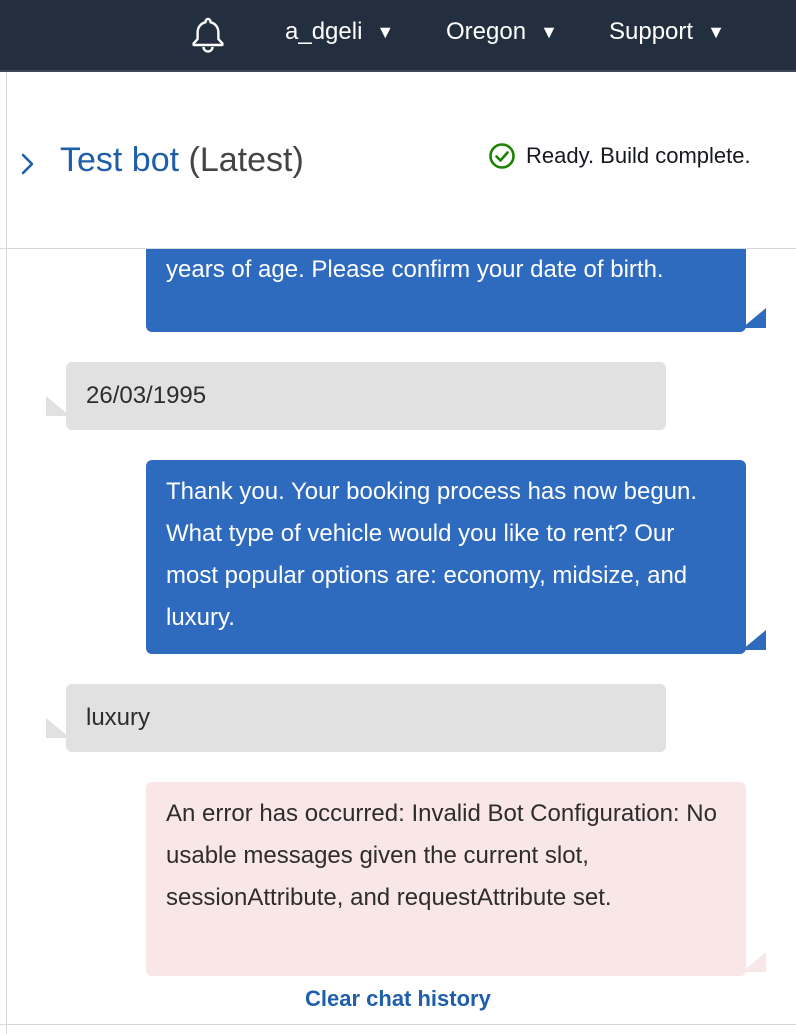 The image size is (796, 1034). I want to click on user-menu: a_dgeli ▼, so click(339, 32).